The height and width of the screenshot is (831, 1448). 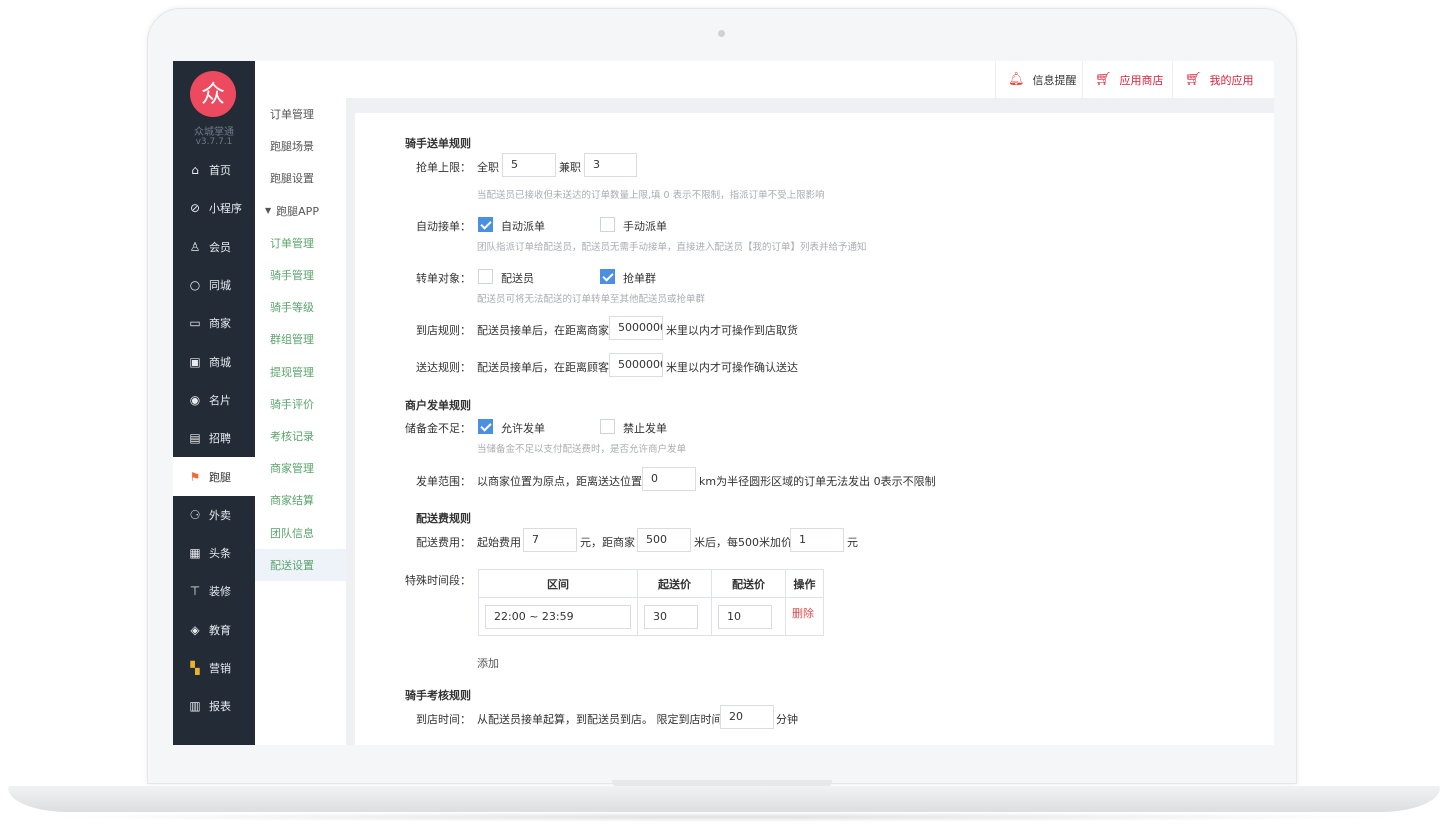 I want to click on add-fee-input: 1, so click(x=817, y=540).